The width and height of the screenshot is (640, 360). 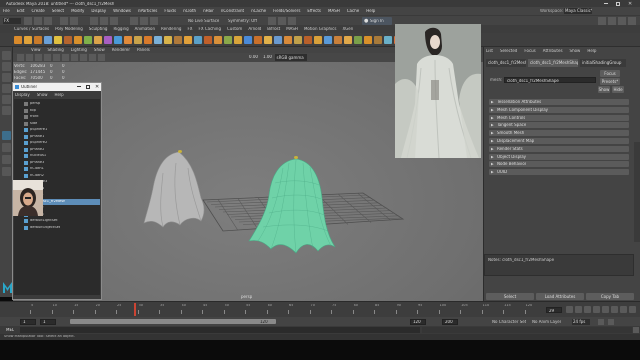 What do you see at coordinates (6, 159) in the screenshot?
I see `persp-outliner-layout-icon` at bounding box center [6, 159].